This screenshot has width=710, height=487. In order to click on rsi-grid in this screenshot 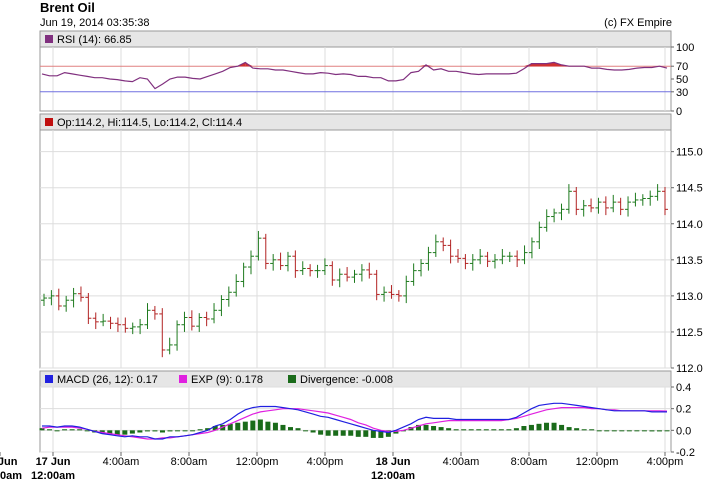, I will do `click(355, 79)`.